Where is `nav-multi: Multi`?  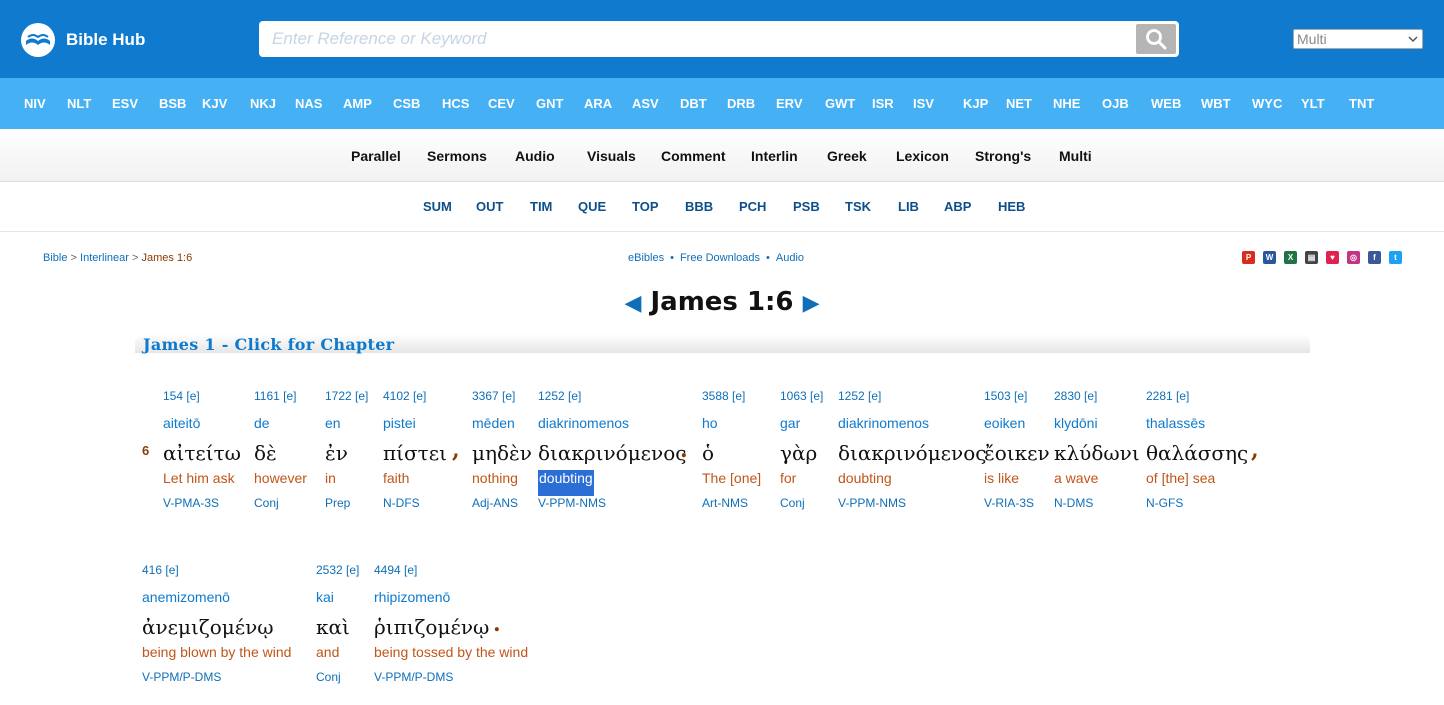 nav-multi: Multi is located at coordinates (1075, 156).